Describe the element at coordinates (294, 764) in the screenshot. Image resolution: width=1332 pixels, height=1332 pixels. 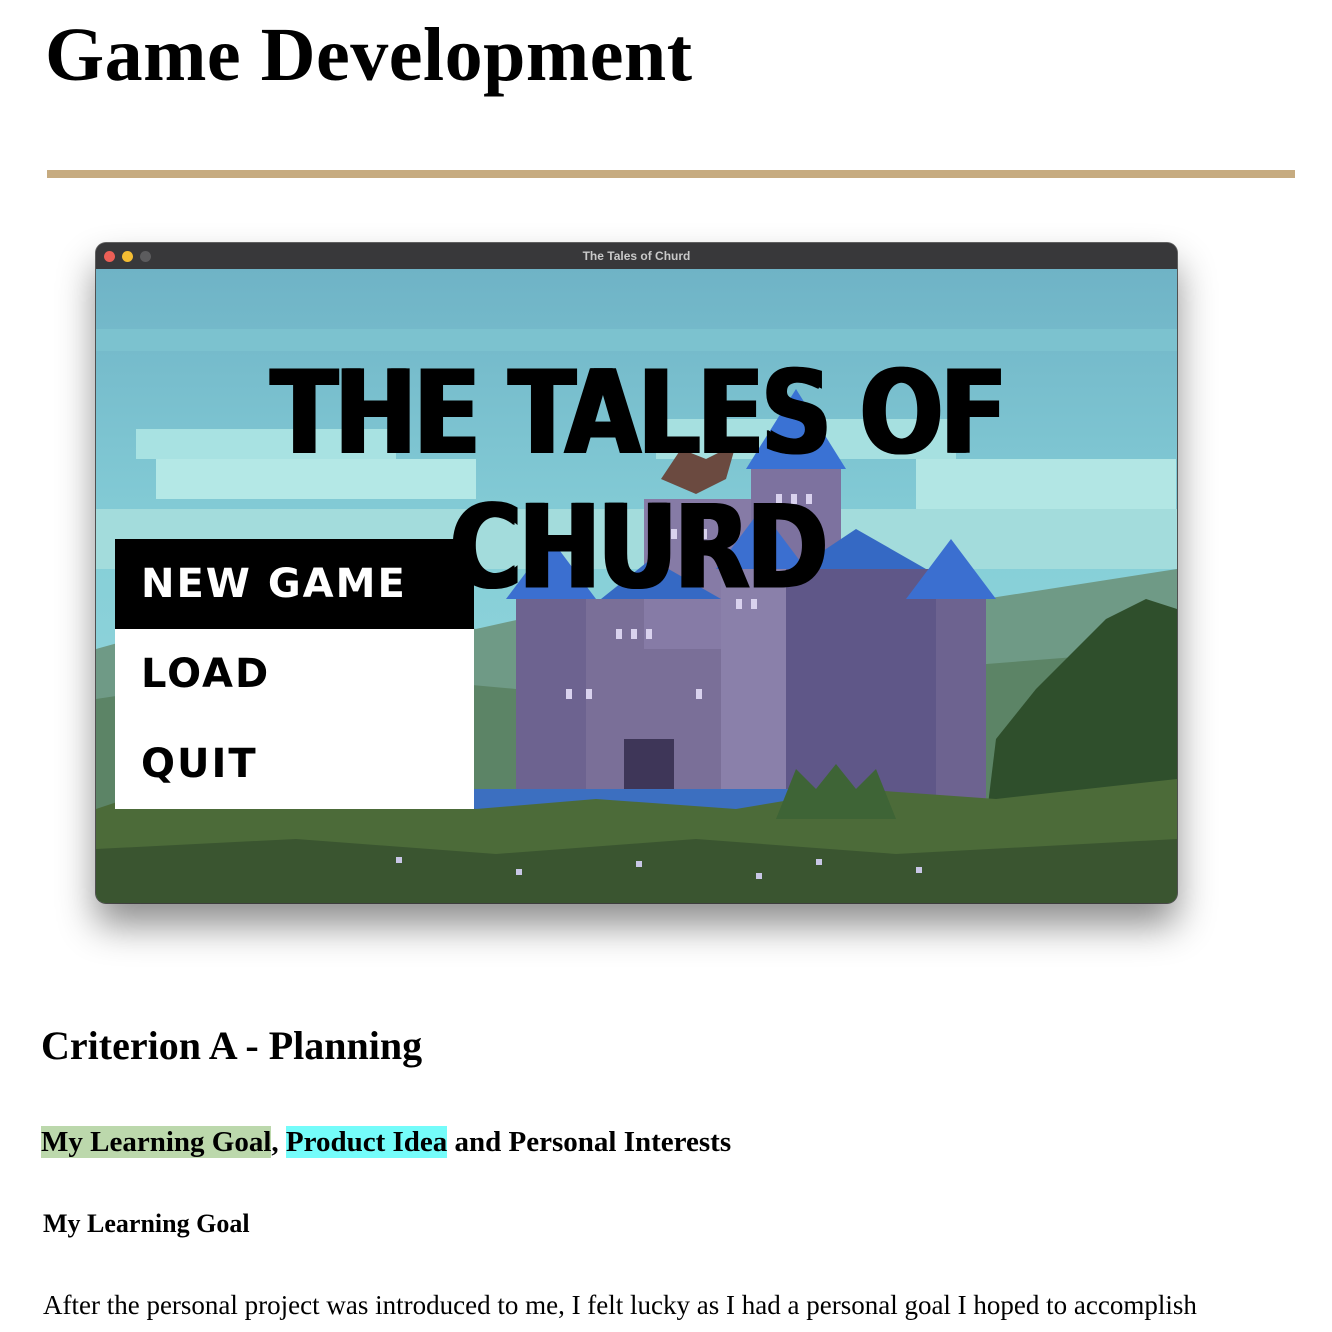
I see `menu-quit: QUIT` at that location.